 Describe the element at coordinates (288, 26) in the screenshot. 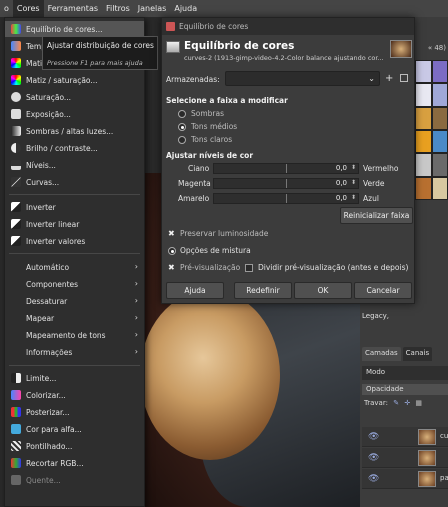

I see `dialog-titlebar: Equilíbrio de cores` at that location.